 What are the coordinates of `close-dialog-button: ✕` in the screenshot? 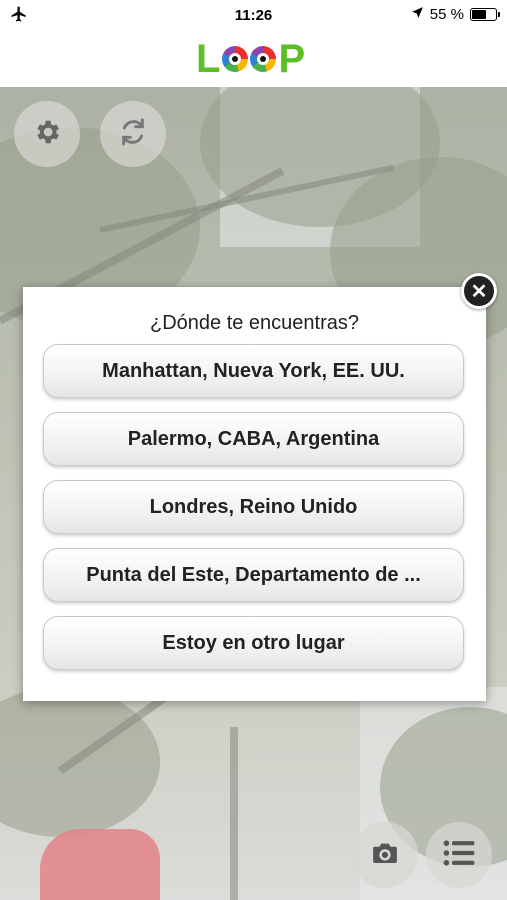 It's located at (479, 291).